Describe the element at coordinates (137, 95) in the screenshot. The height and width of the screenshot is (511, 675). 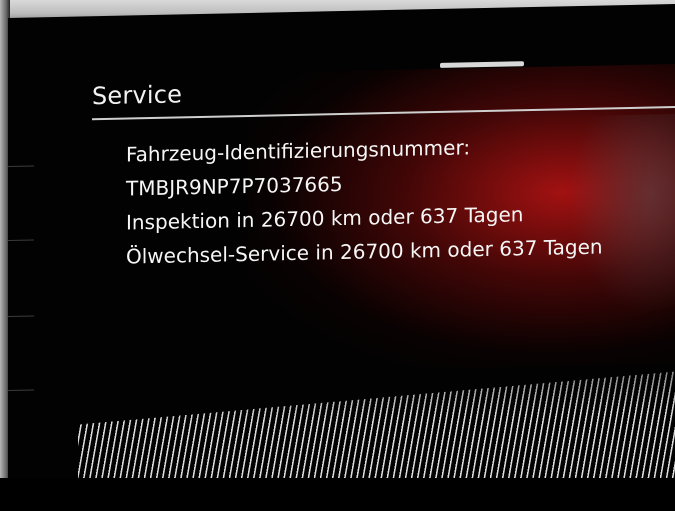
I see `page-title: Service` at that location.